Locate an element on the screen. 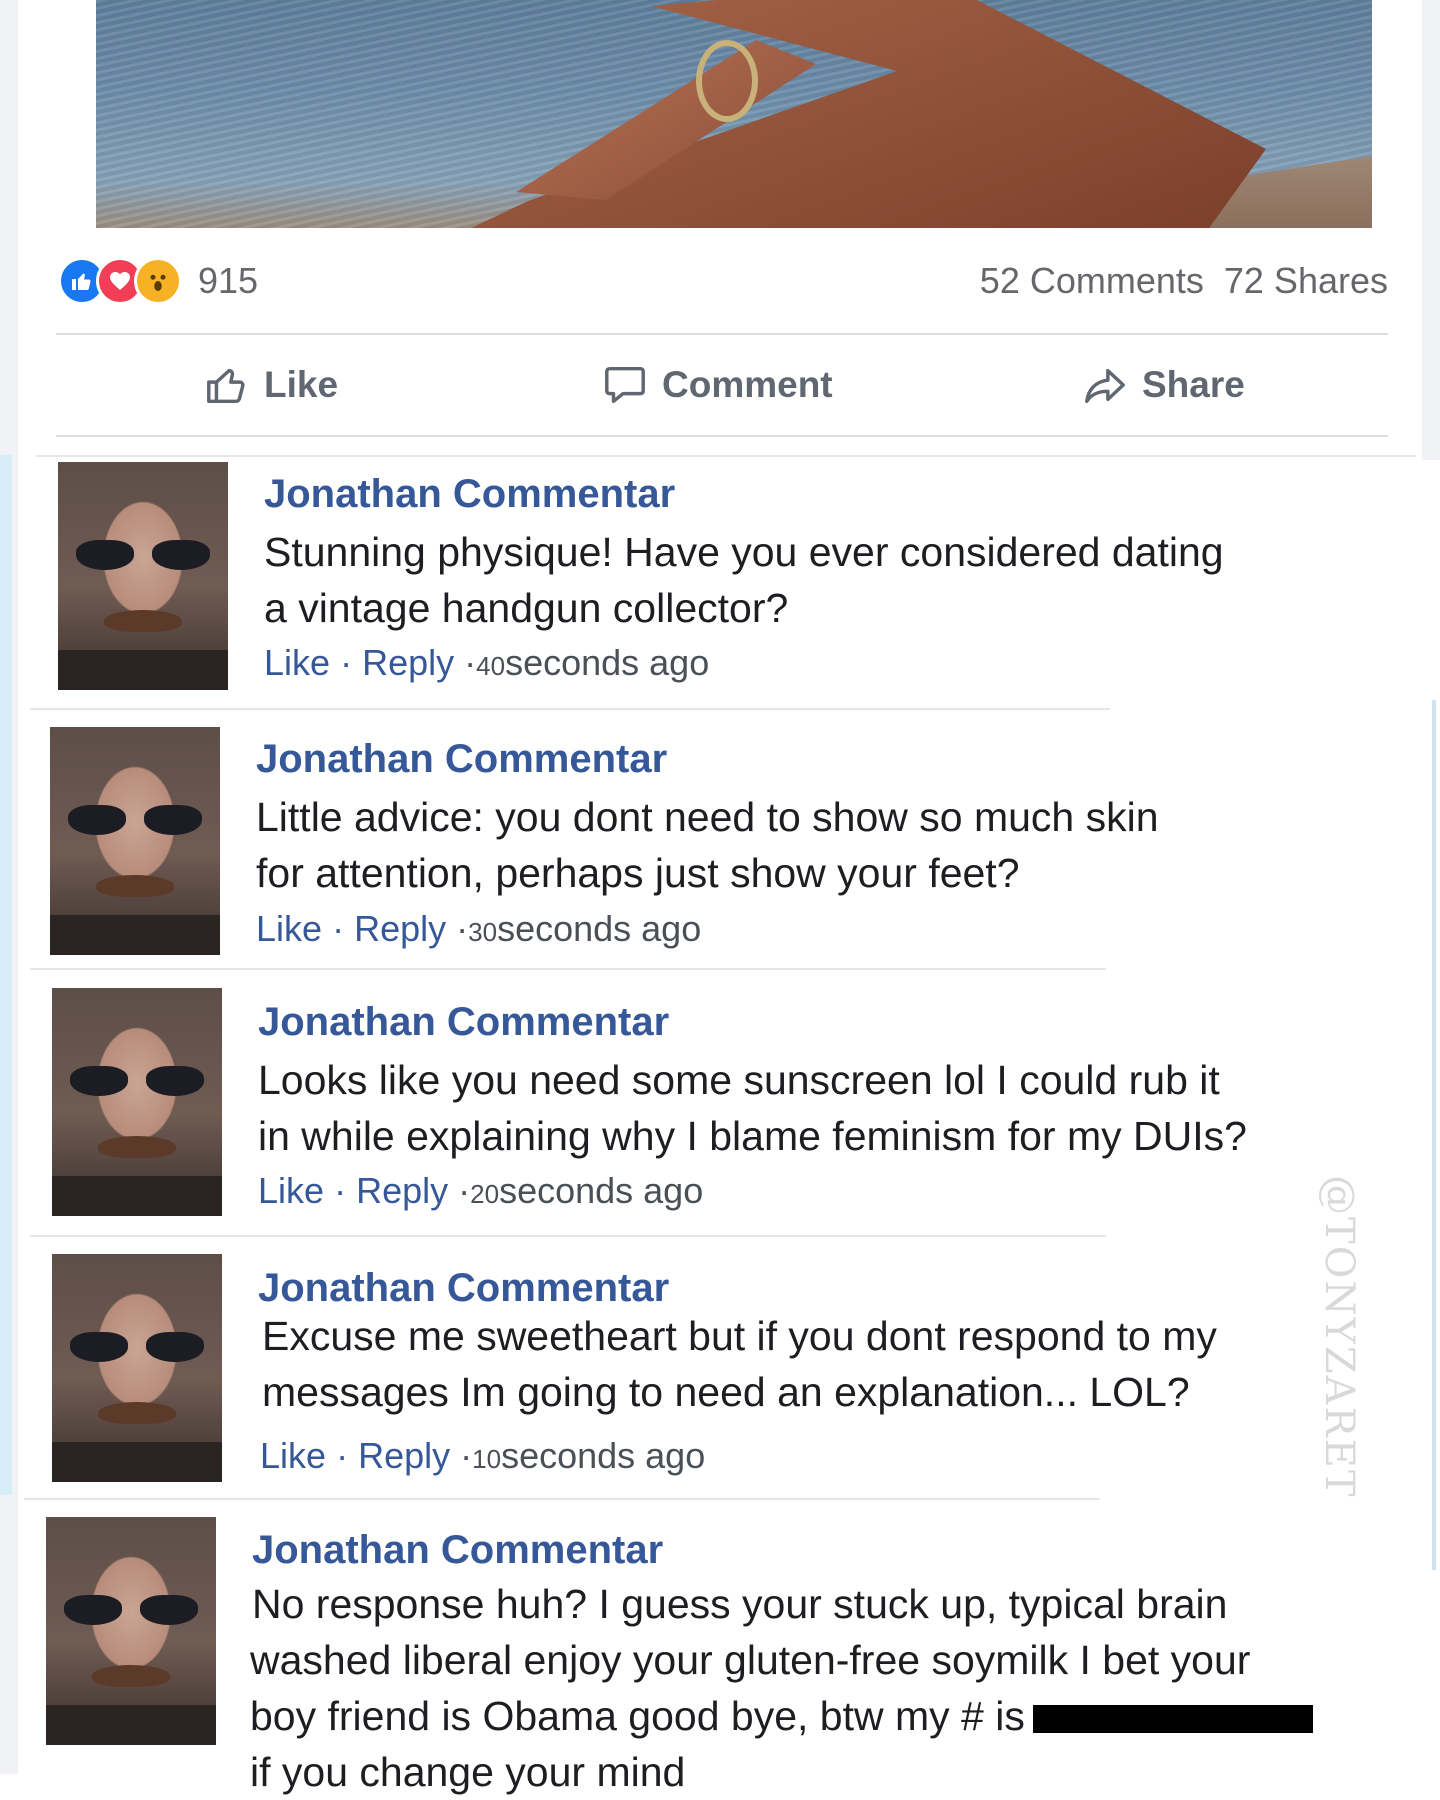  reaction-summary: 915 is located at coordinates (158, 281).